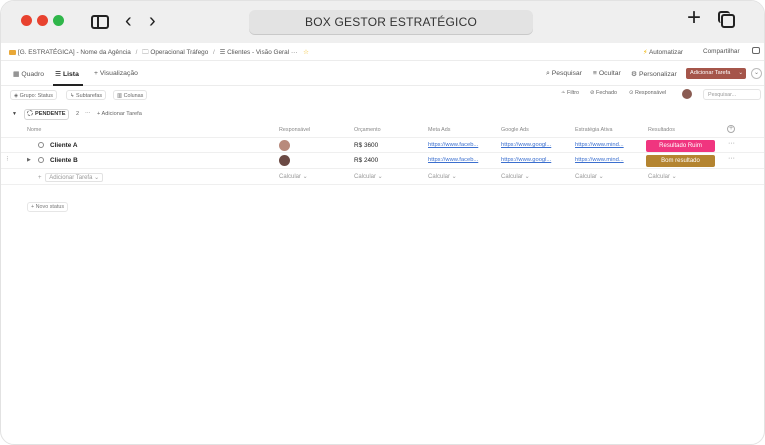 This screenshot has height=445, width=765. What do you see at coordinates (48, 207) in the screenshot?
I see `new-status-button: + Novo status` at bounding box center [48, 207].